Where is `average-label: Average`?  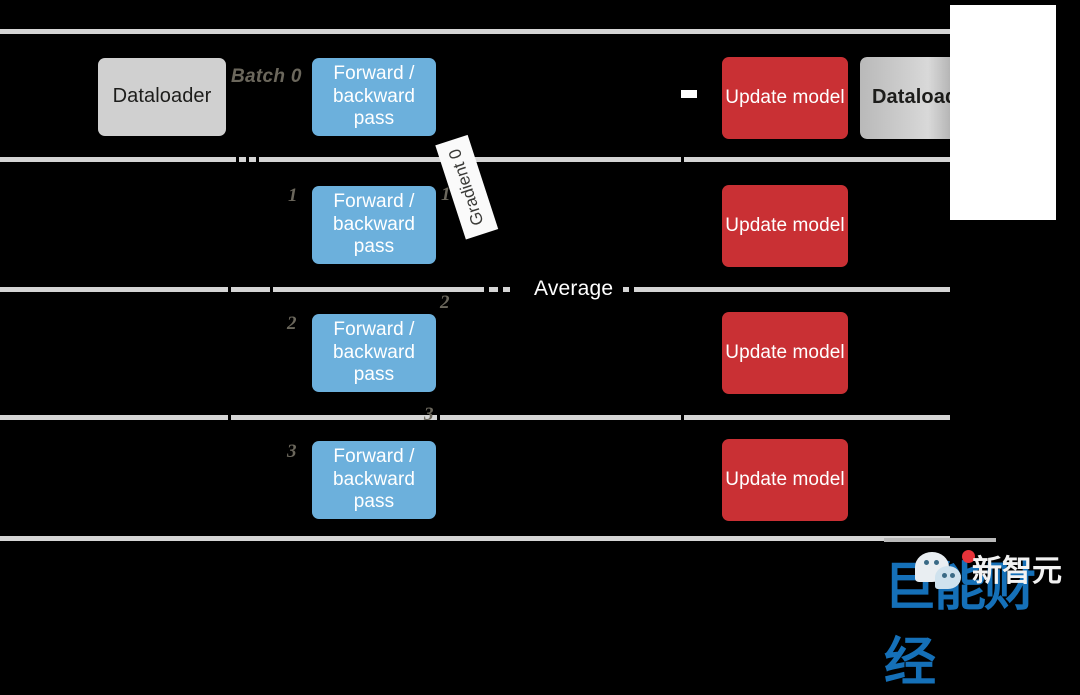 average-label: Average is located at coordinates (574, 289).